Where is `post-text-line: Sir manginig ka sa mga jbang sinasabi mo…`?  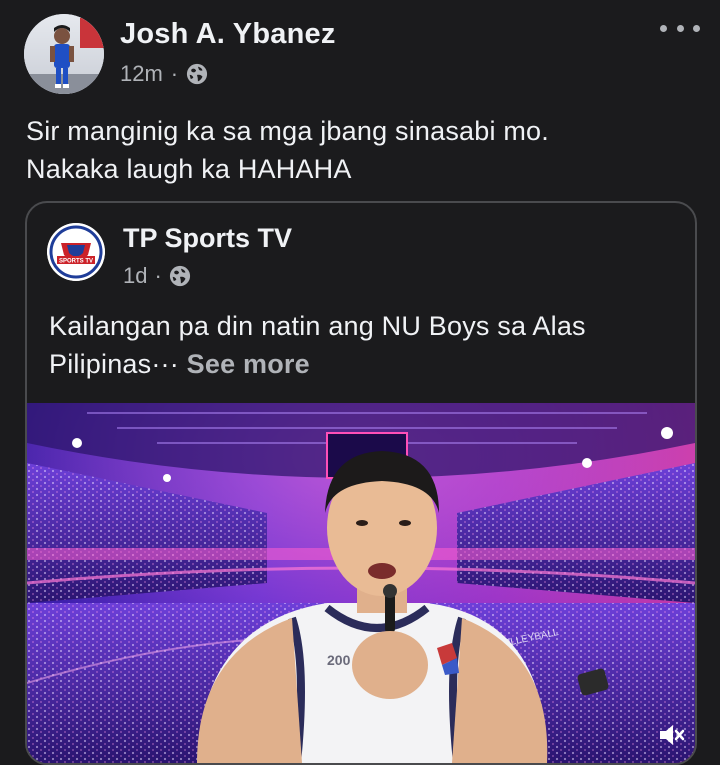
post-text-line: Sir manginig ka sa mga jbang sinasabi mo… is located at coordinates (287, 131).